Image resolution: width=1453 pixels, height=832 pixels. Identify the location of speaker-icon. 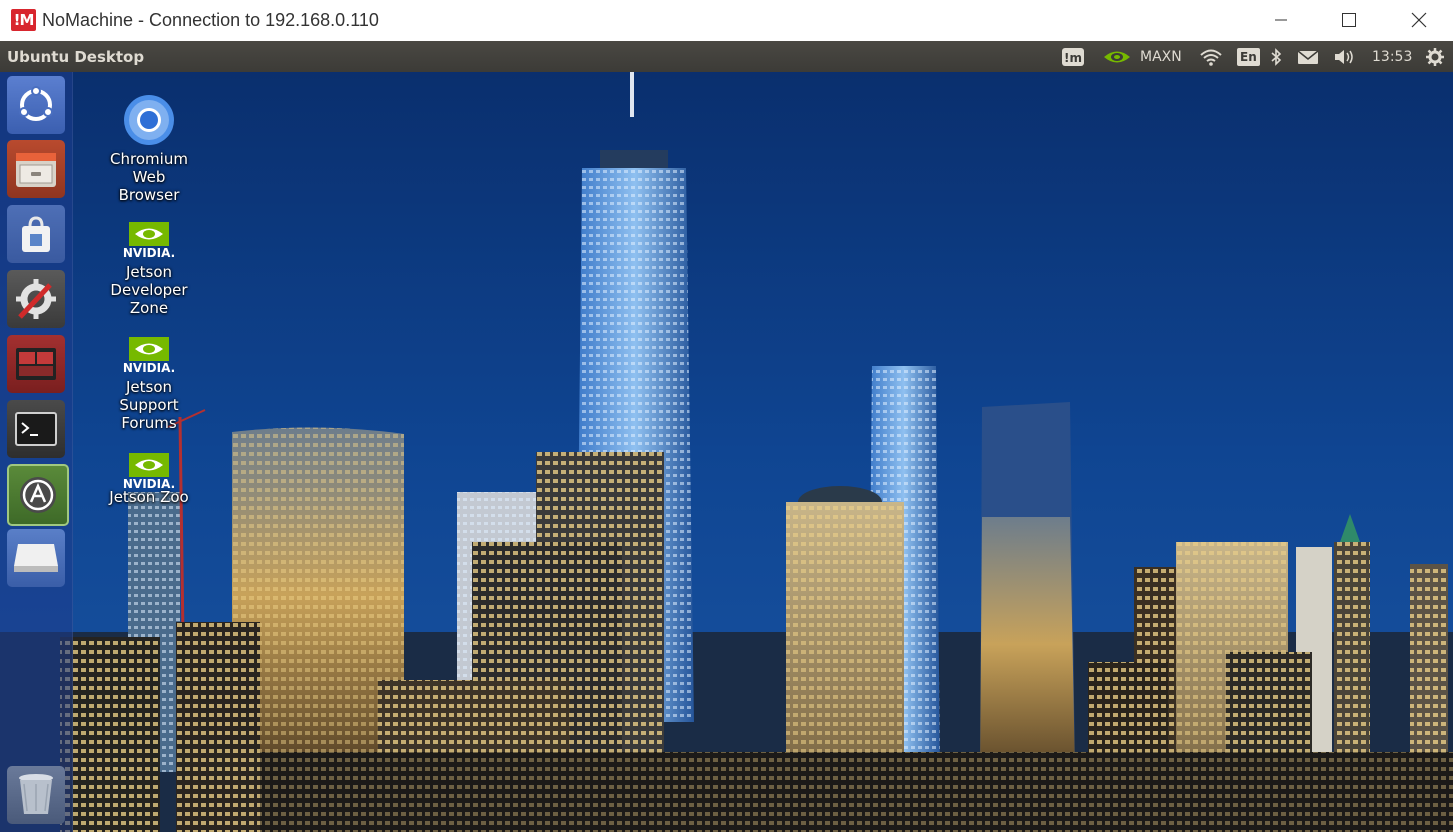
(1344, 57).